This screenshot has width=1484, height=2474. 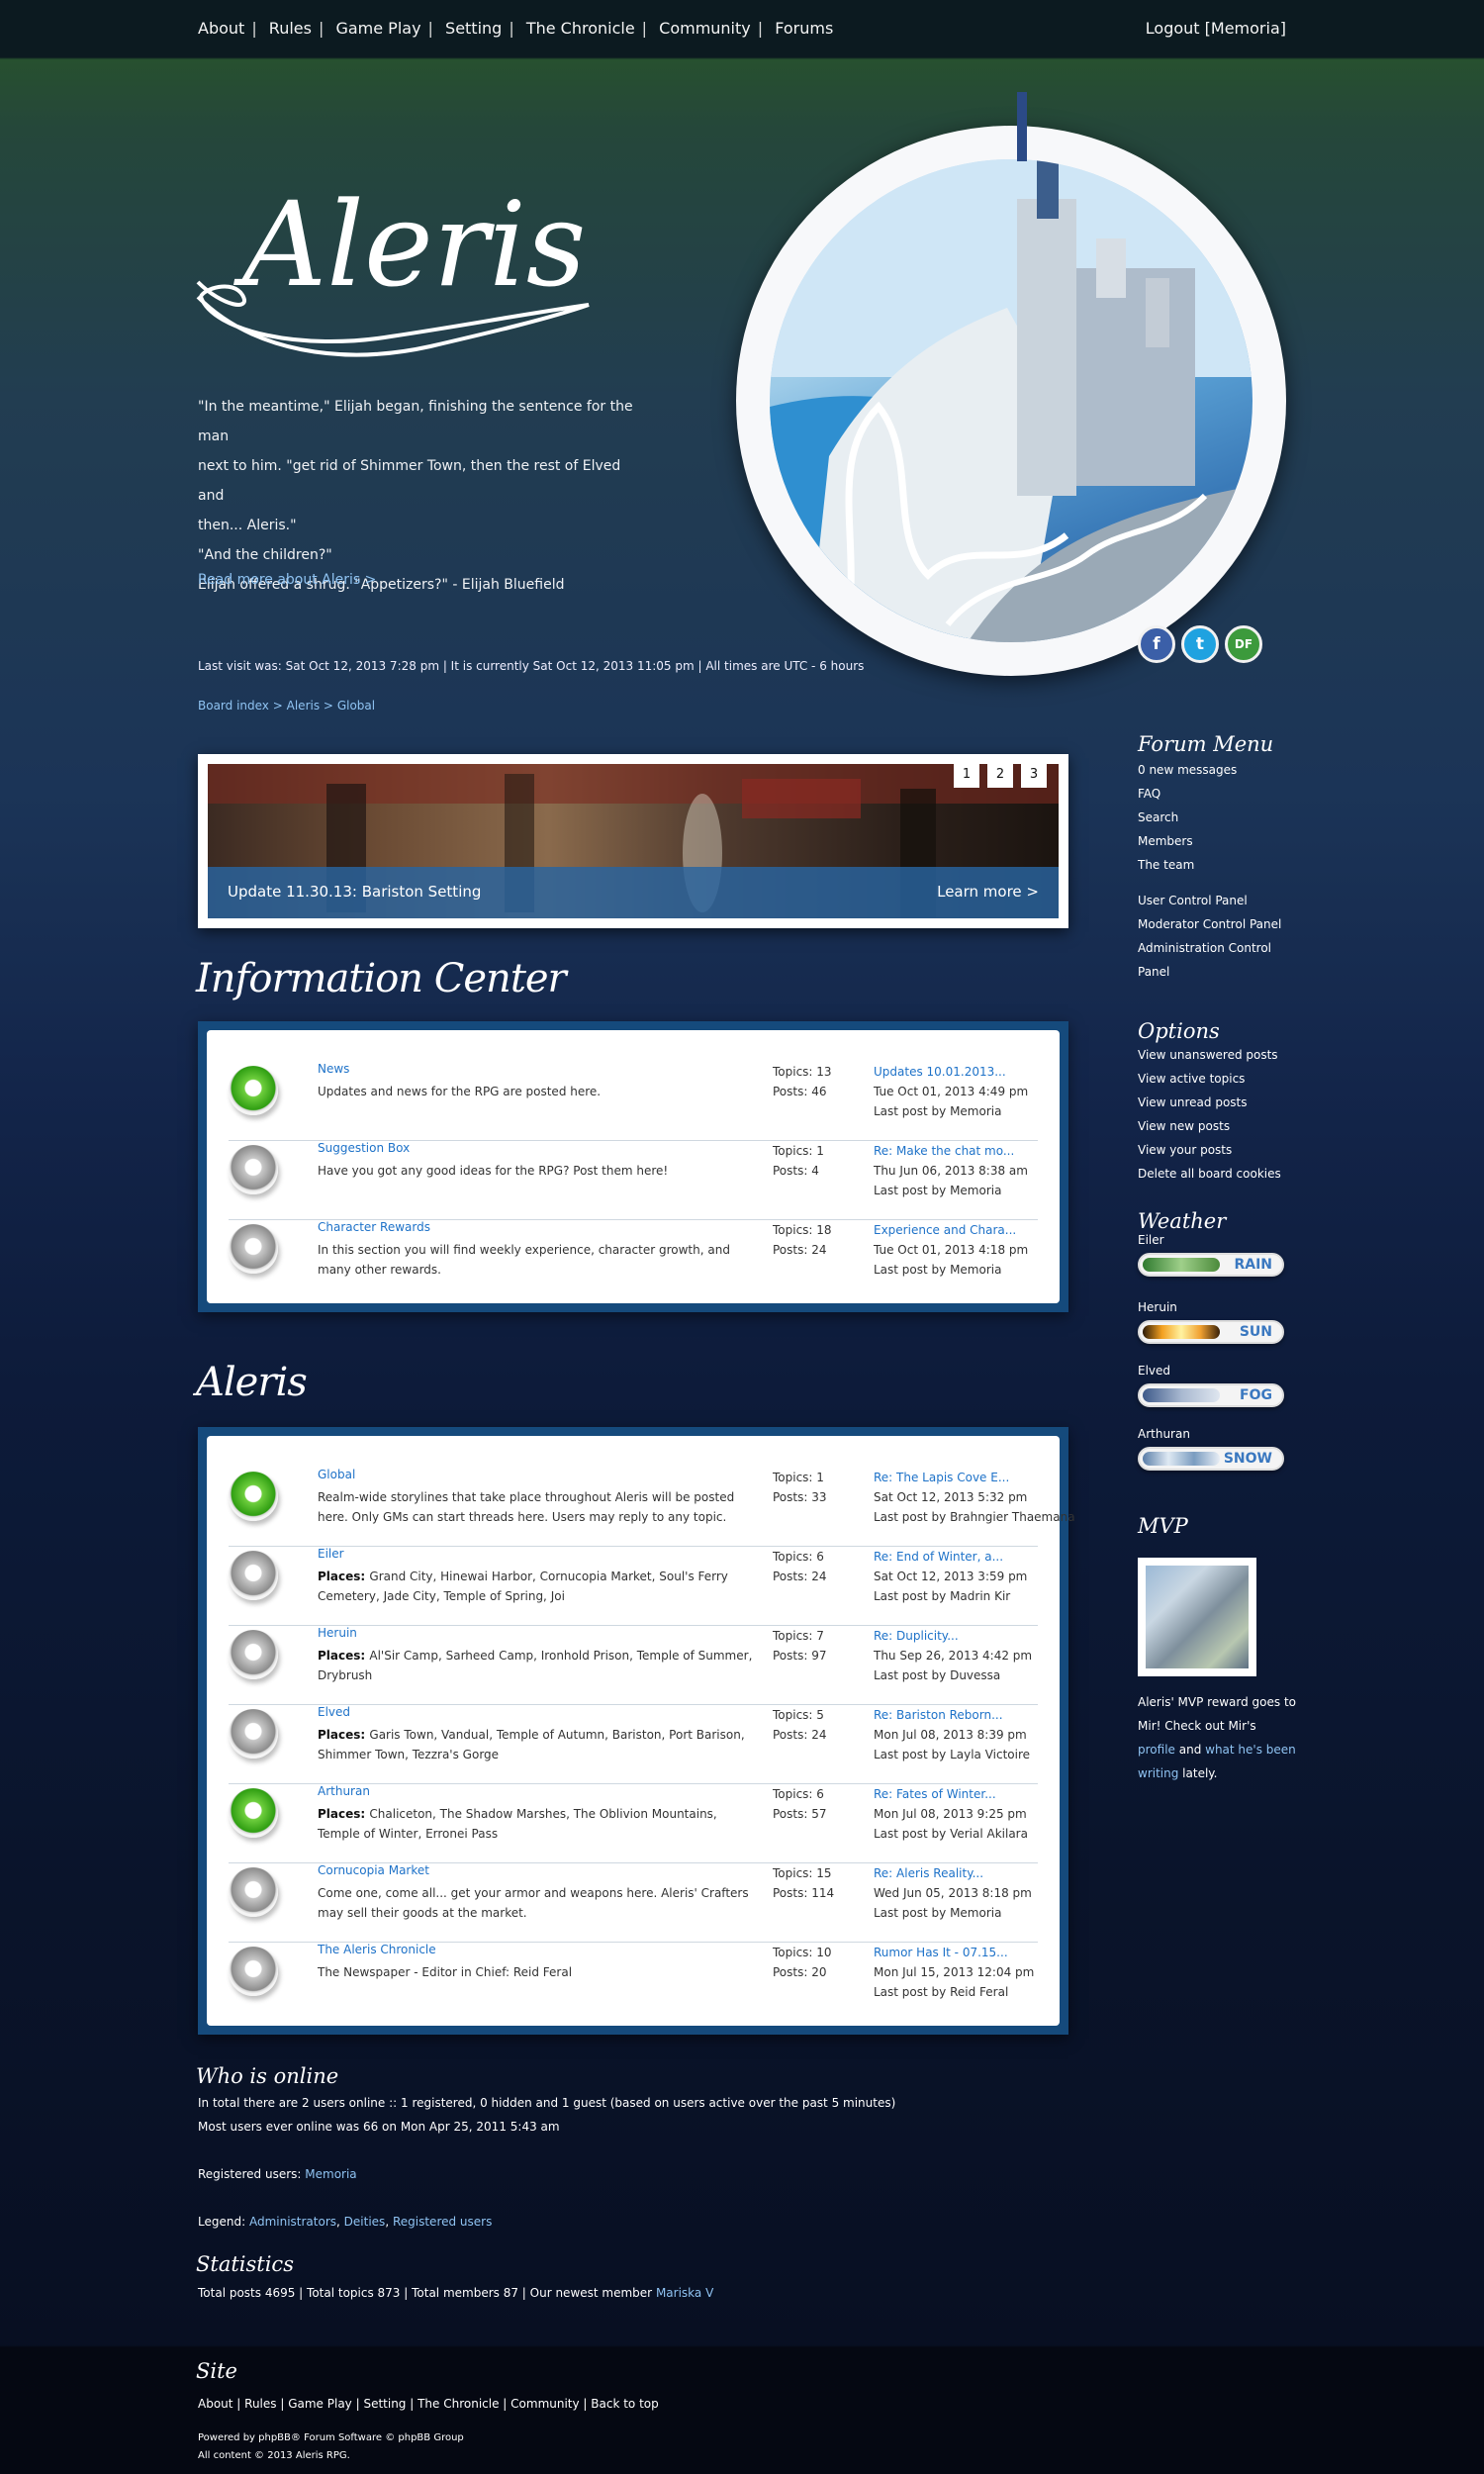 I want to click on read-more-link: Read more about Aleris >, so click(x=287, y=580).